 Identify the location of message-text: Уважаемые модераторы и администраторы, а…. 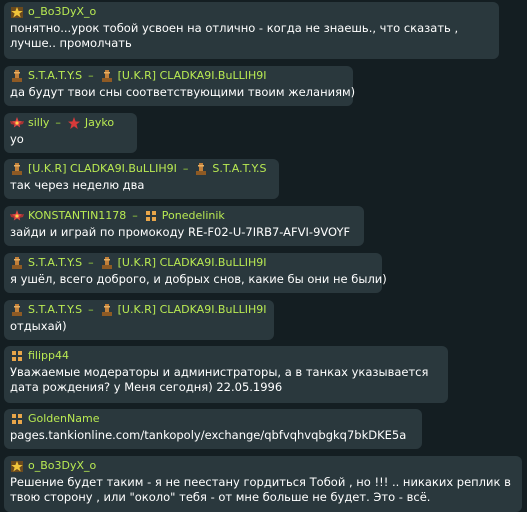
(219, 379).